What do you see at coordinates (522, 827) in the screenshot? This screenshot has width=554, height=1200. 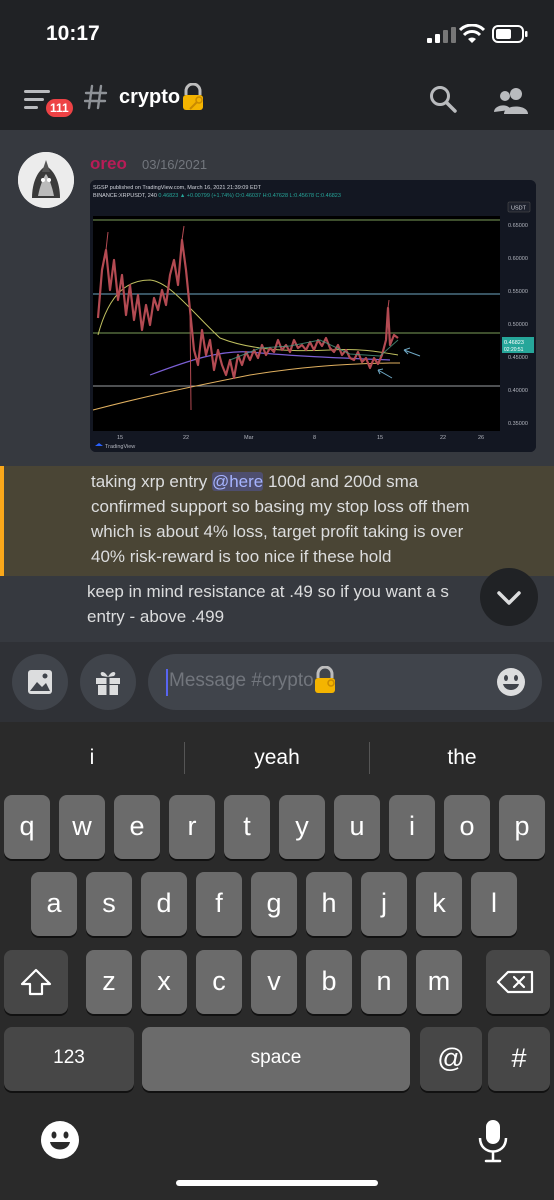 I see `key: p` at bounding box center [522, 827].